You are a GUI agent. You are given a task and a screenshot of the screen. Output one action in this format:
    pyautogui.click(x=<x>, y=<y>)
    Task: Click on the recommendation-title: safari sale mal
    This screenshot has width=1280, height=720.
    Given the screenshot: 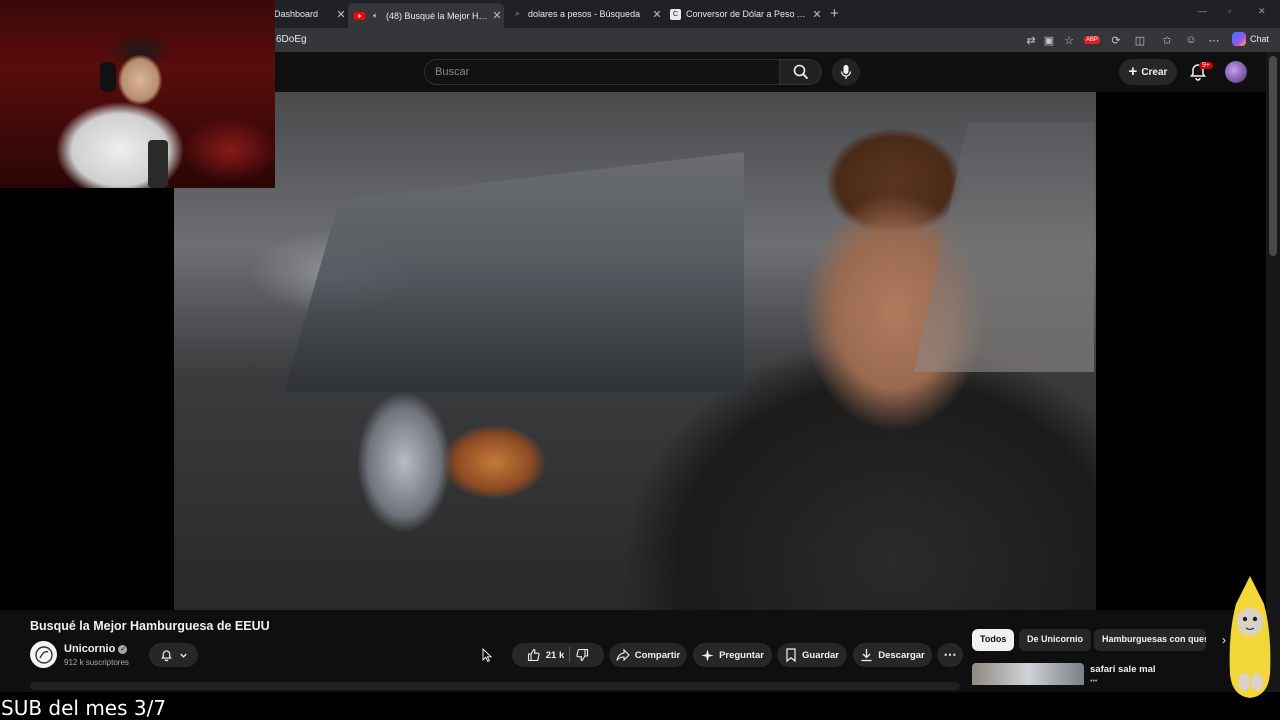 What is the action you would take?
    pyautogui.click(x=1123, y=669)
    